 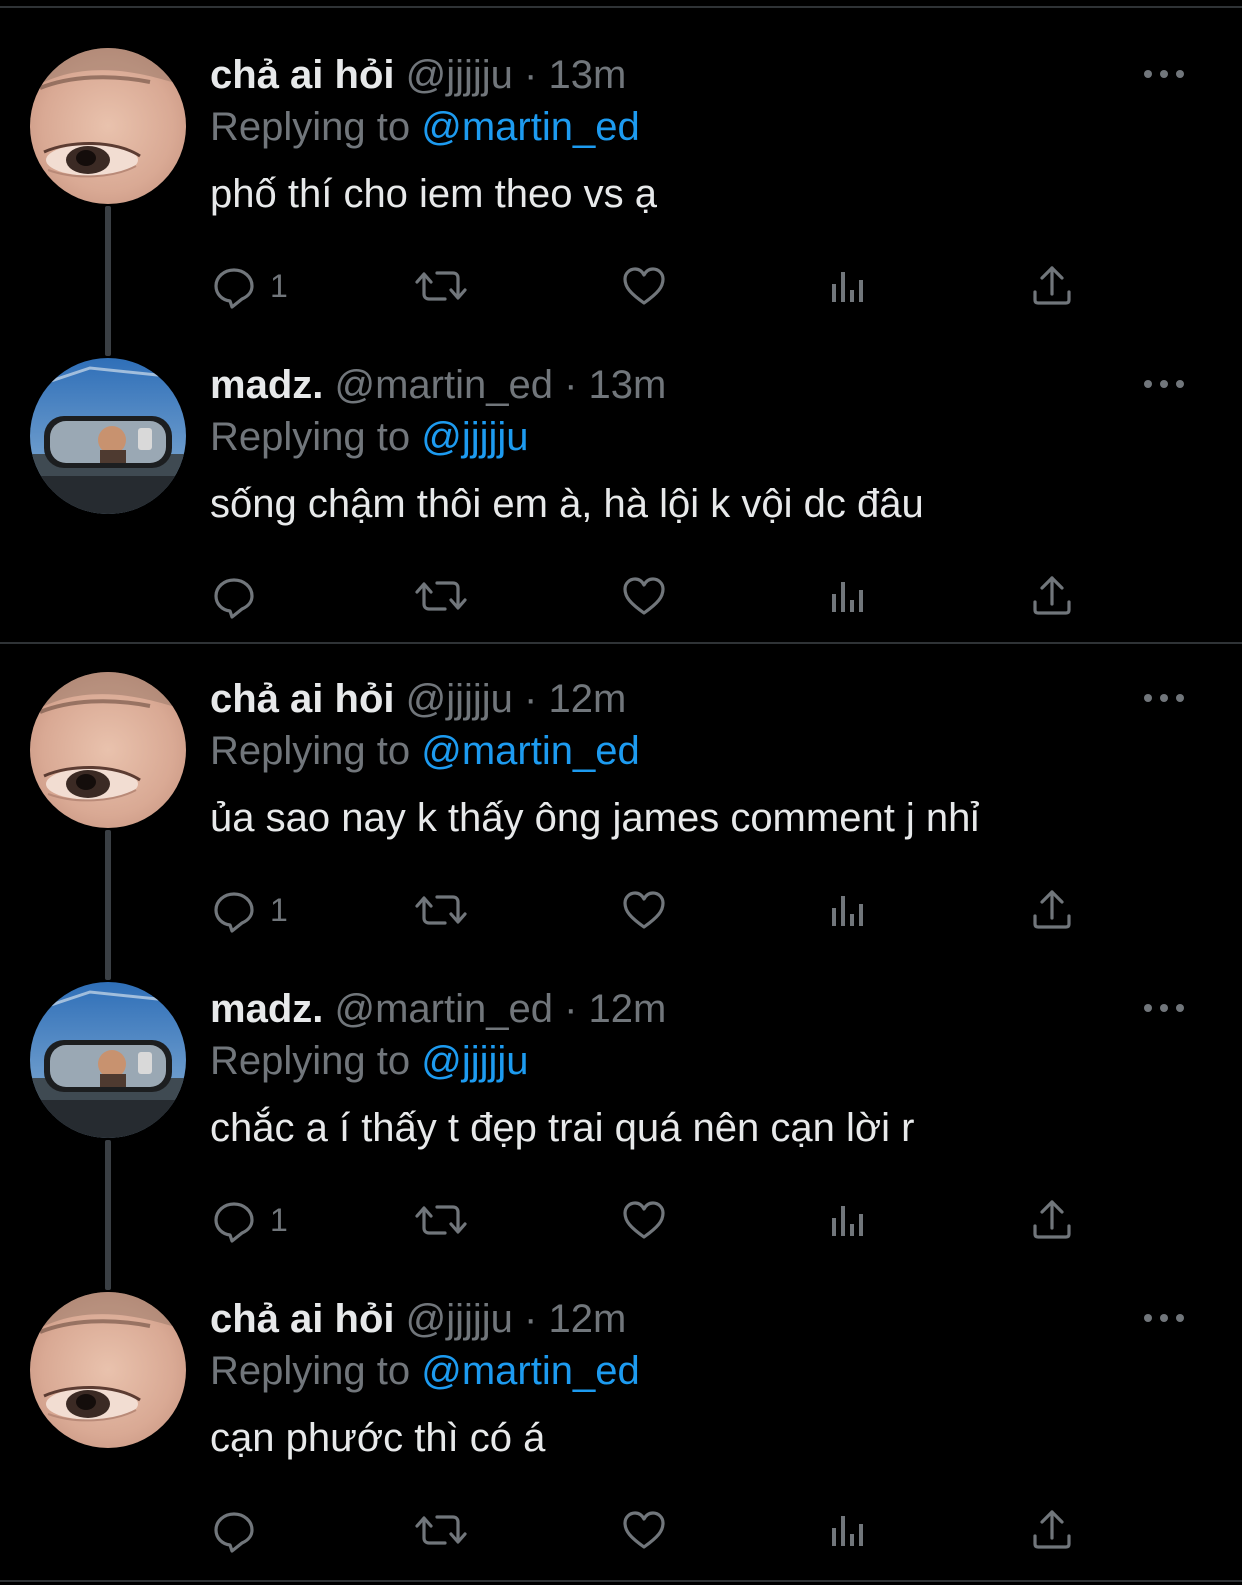 I want to click on bottom-divider, so click(x=621, y=1581).